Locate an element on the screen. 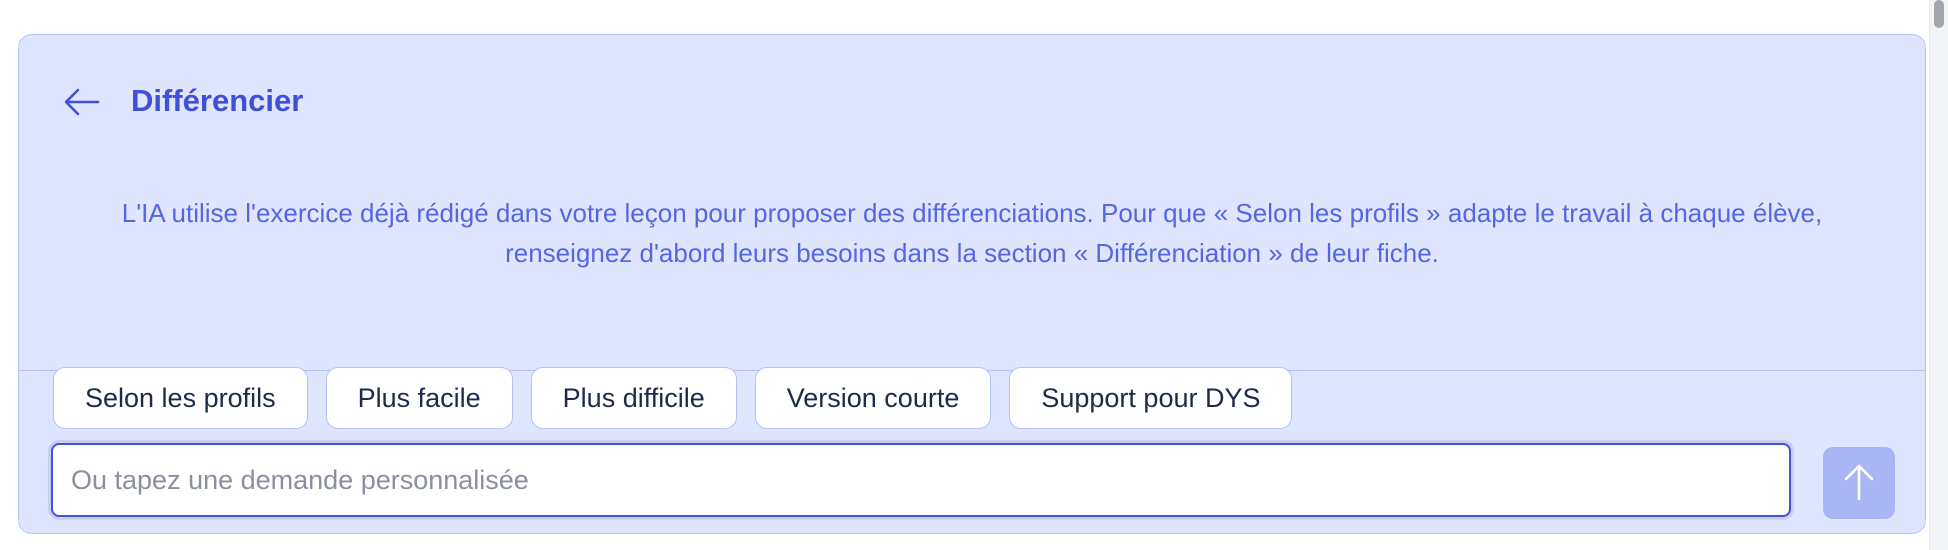  page-scrollbar is located at coordinates (1938, 275).